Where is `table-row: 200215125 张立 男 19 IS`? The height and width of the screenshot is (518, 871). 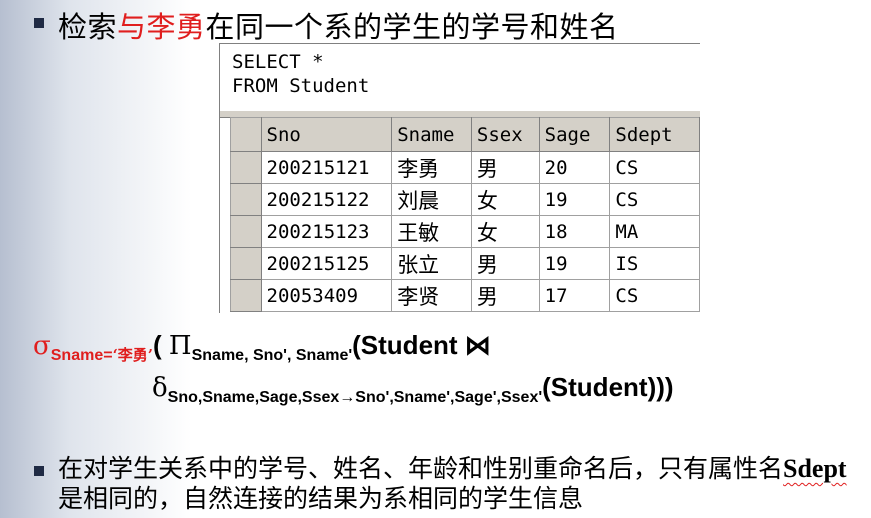 table-row: 200215125 张立 男 19 IS is located at coordinates (465, 263).